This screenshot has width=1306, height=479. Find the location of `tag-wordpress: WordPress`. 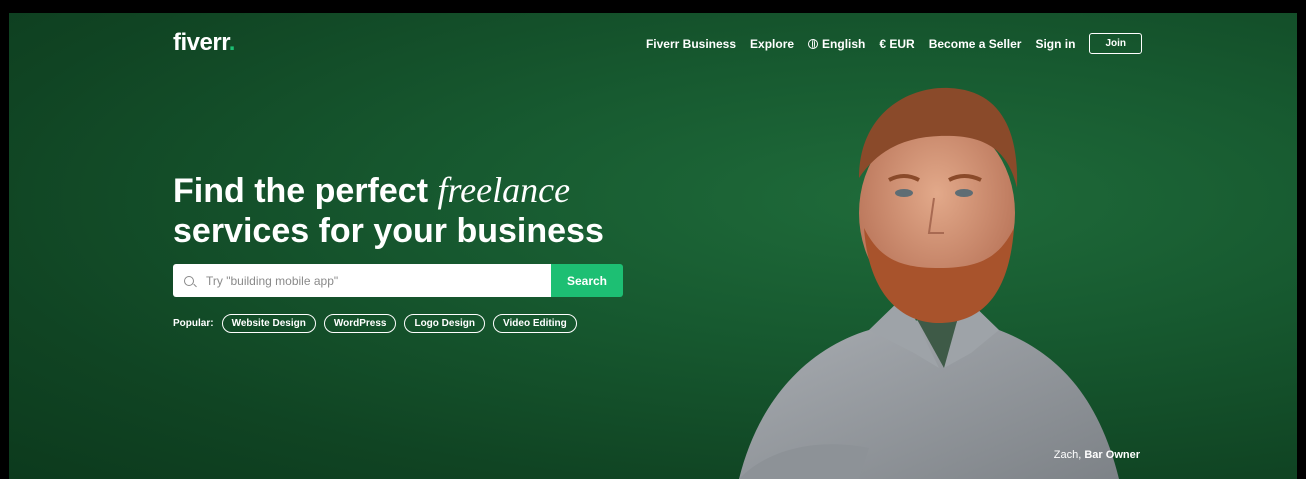

tag-wordpress: WordPress is located at coordinates (360, 323).